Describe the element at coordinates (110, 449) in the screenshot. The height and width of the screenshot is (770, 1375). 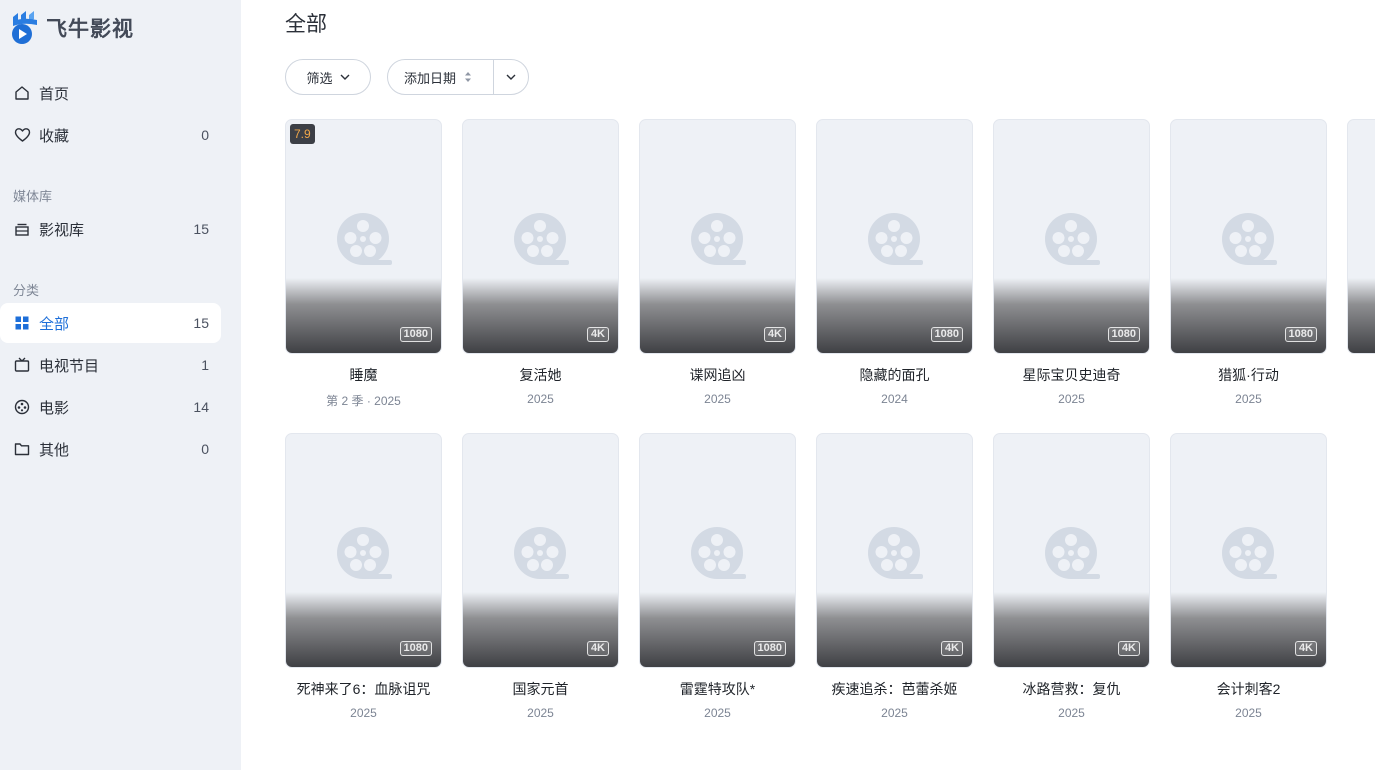
I see `sidebar-item-other: 其他 0` at that location.